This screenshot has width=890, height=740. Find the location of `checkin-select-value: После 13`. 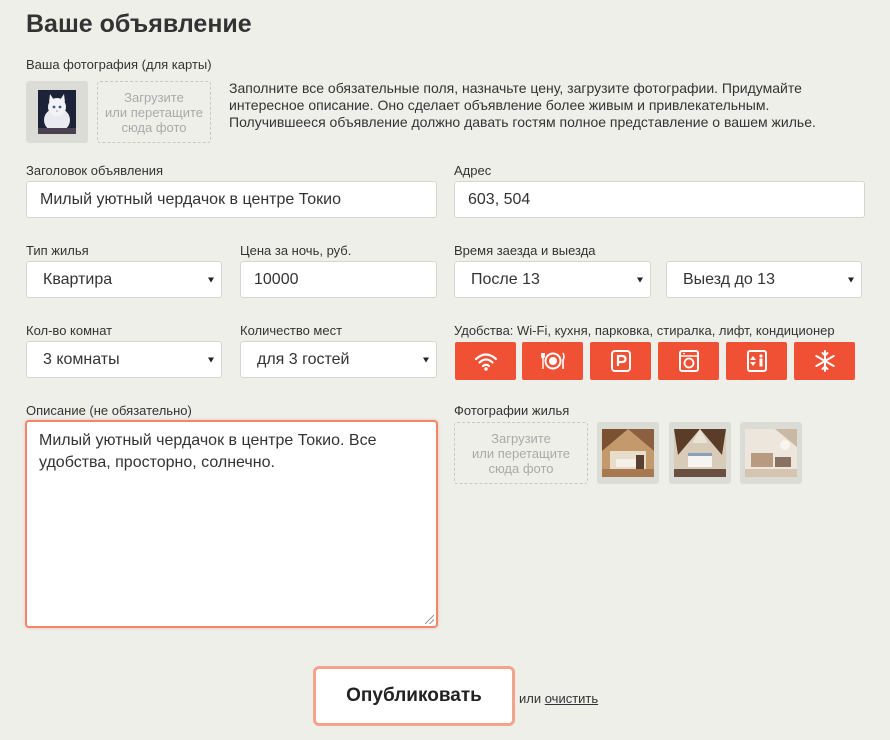

checkin-select-value: После 13 is located at coordinates (505, 279).